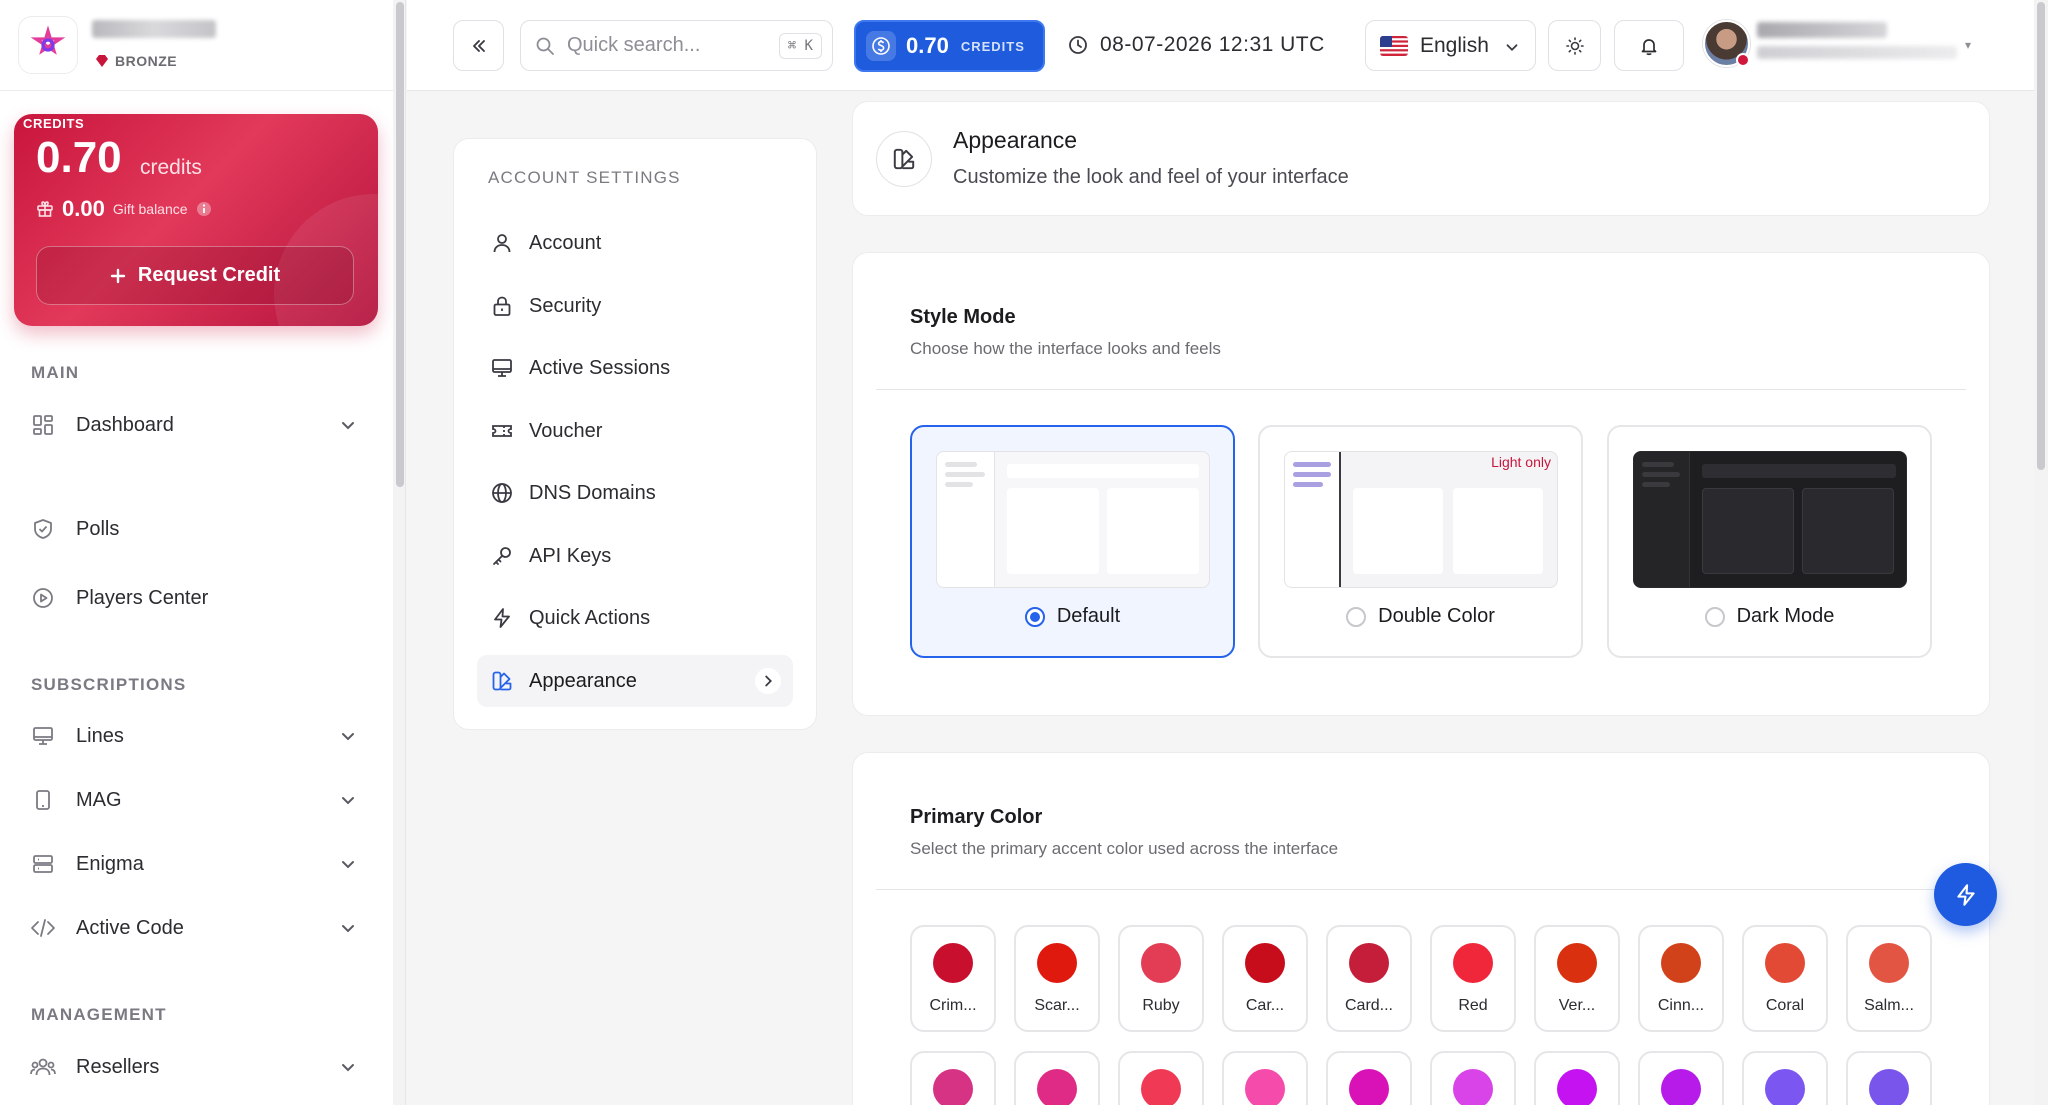 The width and height of the screenshot is (2048, 1105). Describe the element at coordinates (1822, 30) in the screenshot. I see `user-name-redacted` at that location.